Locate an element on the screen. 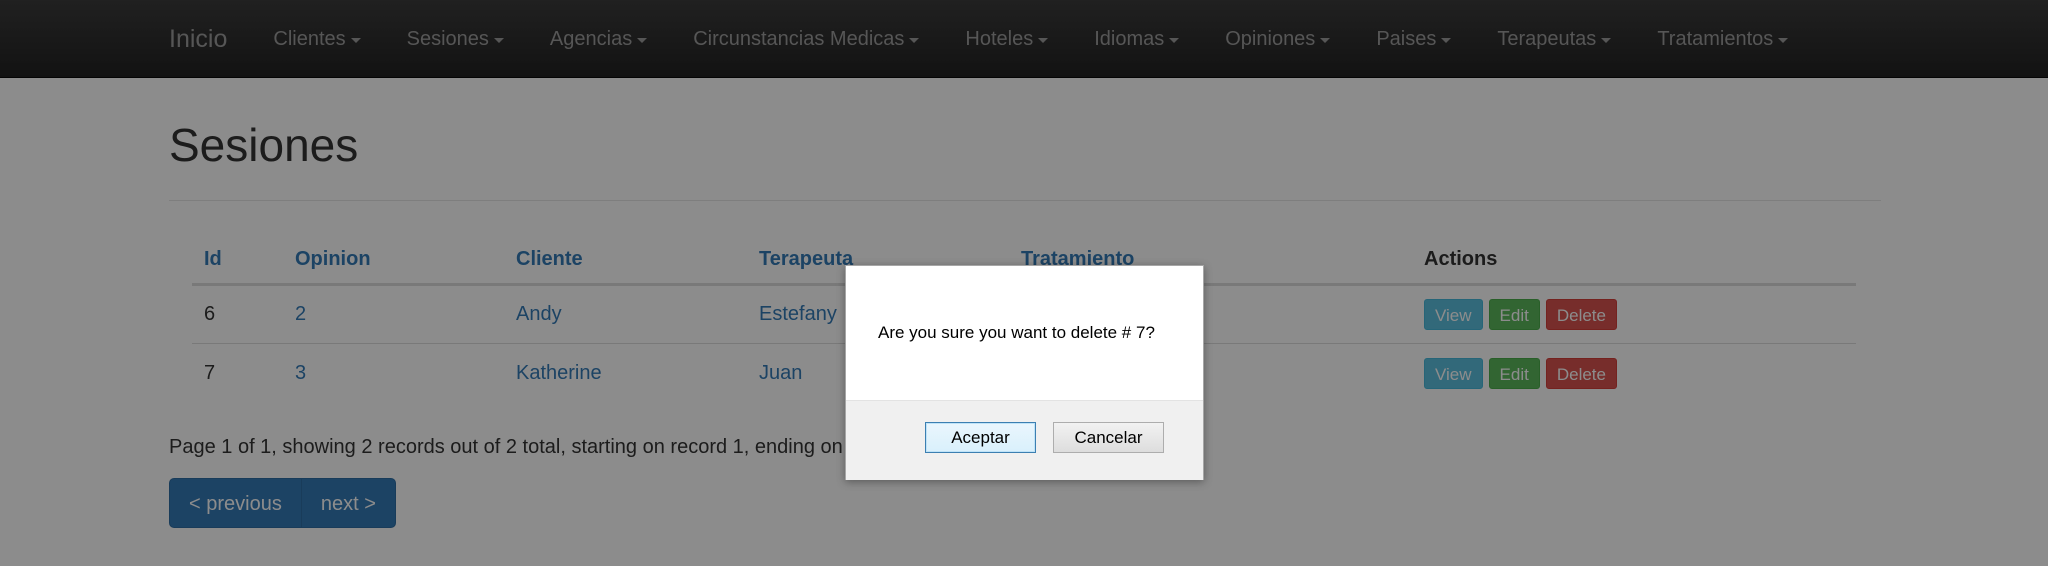 The height and width of the screenshot is (566, 2048). accept-button: Aceptar is located at coordinates (980, 437).